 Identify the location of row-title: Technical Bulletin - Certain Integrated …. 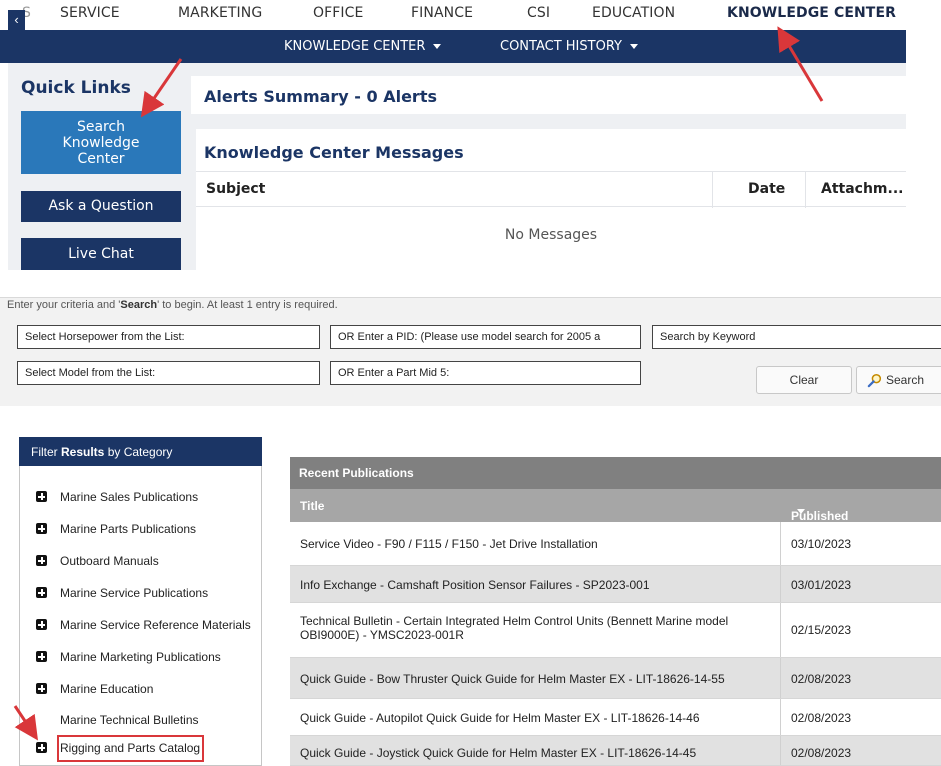
(514, 628).